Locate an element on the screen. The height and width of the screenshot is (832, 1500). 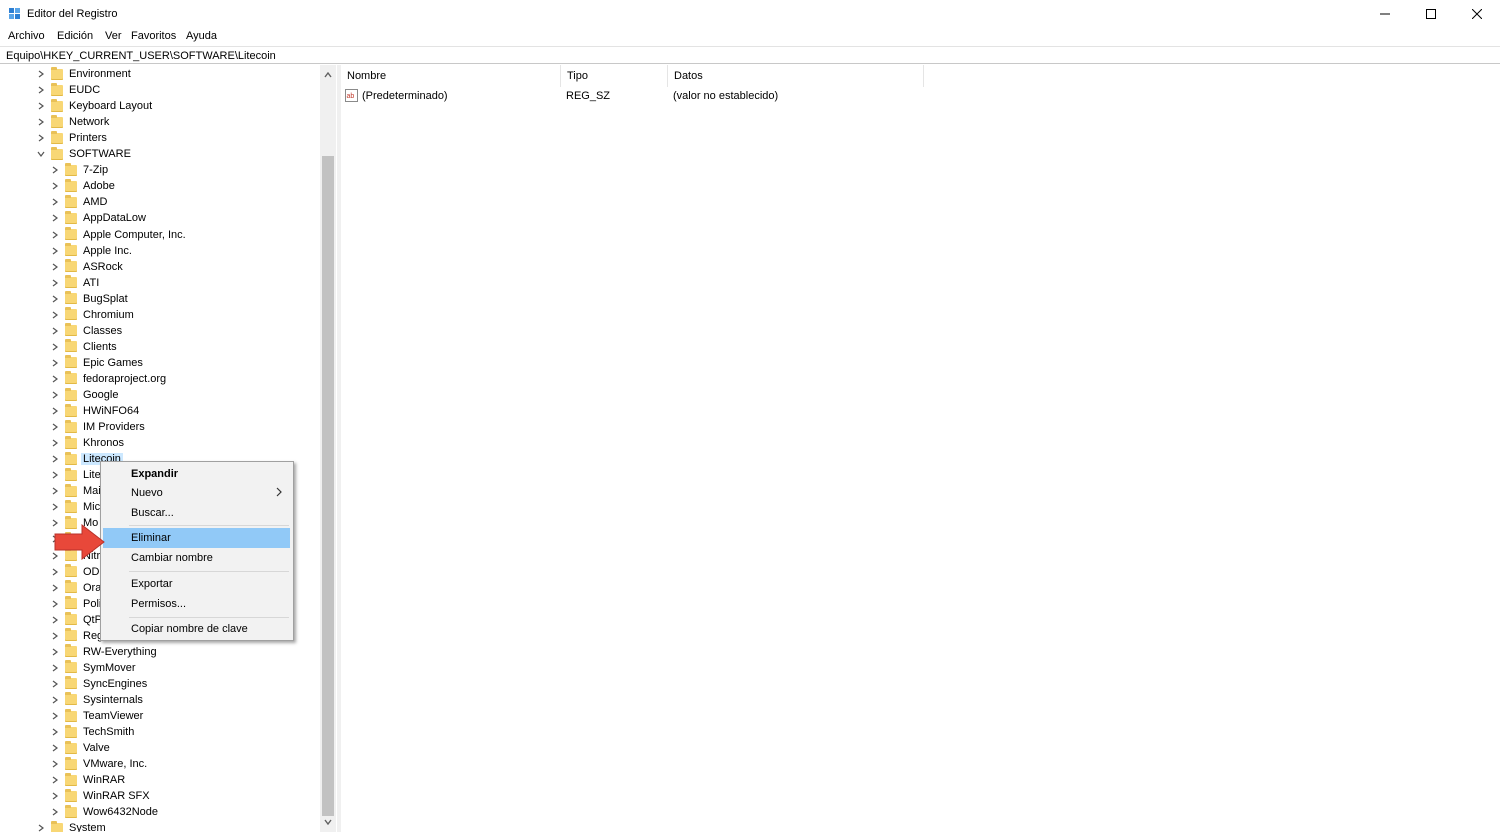
tree-item: QtP is located at coordinates (77, 620).